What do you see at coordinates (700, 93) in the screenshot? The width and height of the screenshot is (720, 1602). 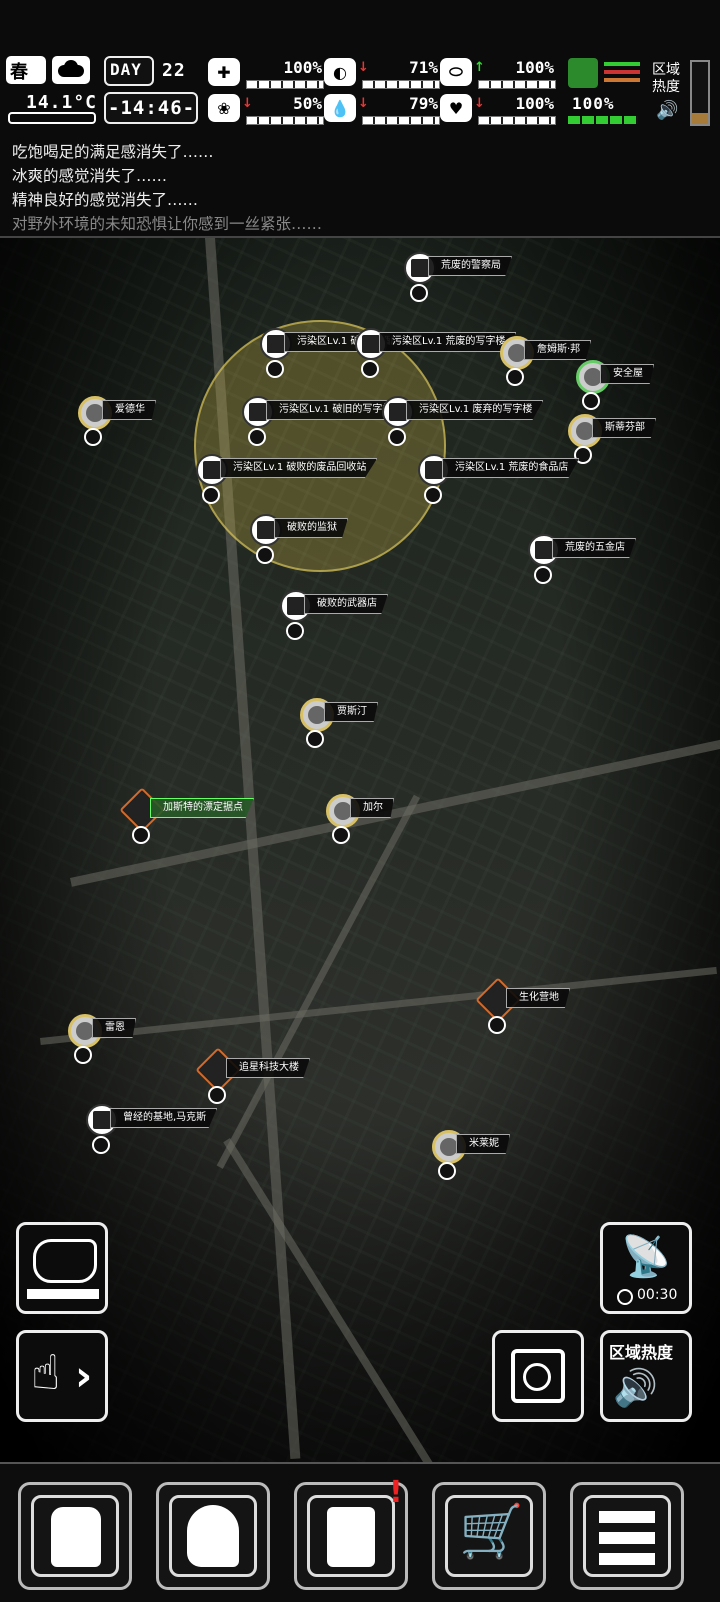 I see `zone-heat-meter` at bounding box center [700, 93].